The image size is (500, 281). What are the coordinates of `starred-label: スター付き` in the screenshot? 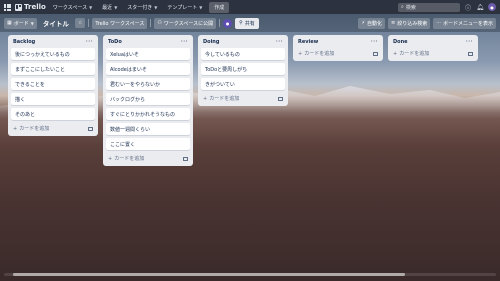 It's located at (140, 7).